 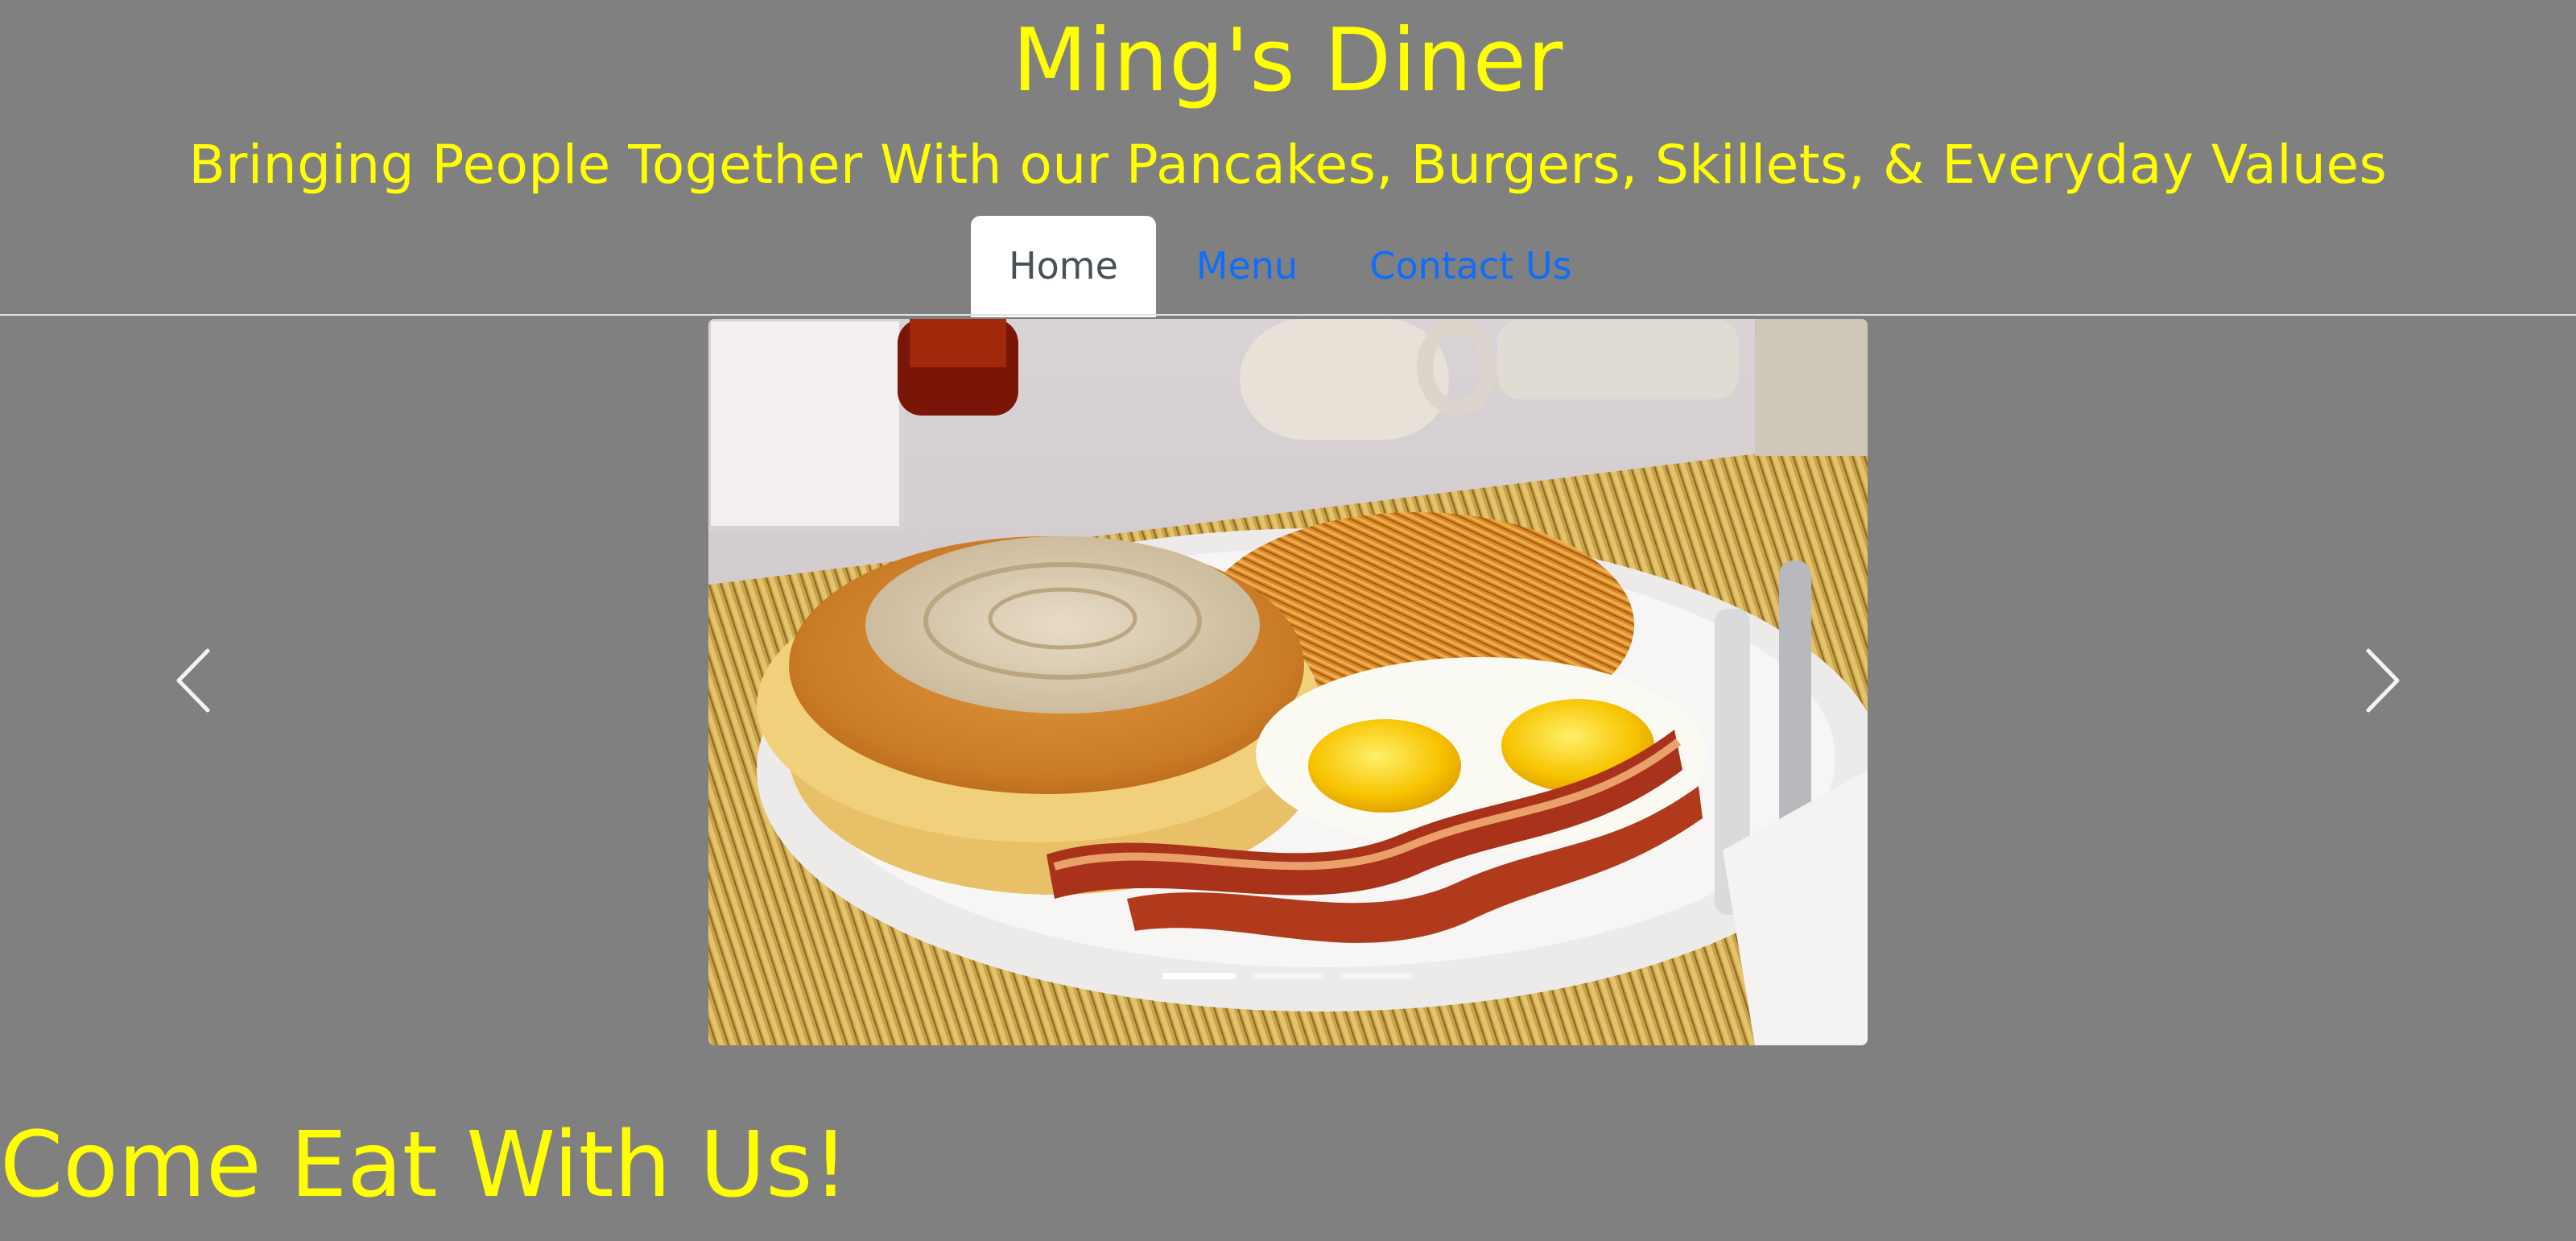 What do you see at coordinates (1247, 266) in the screenshot?
I see `tab-menu: Menu` at bounding box center [1247, 266].